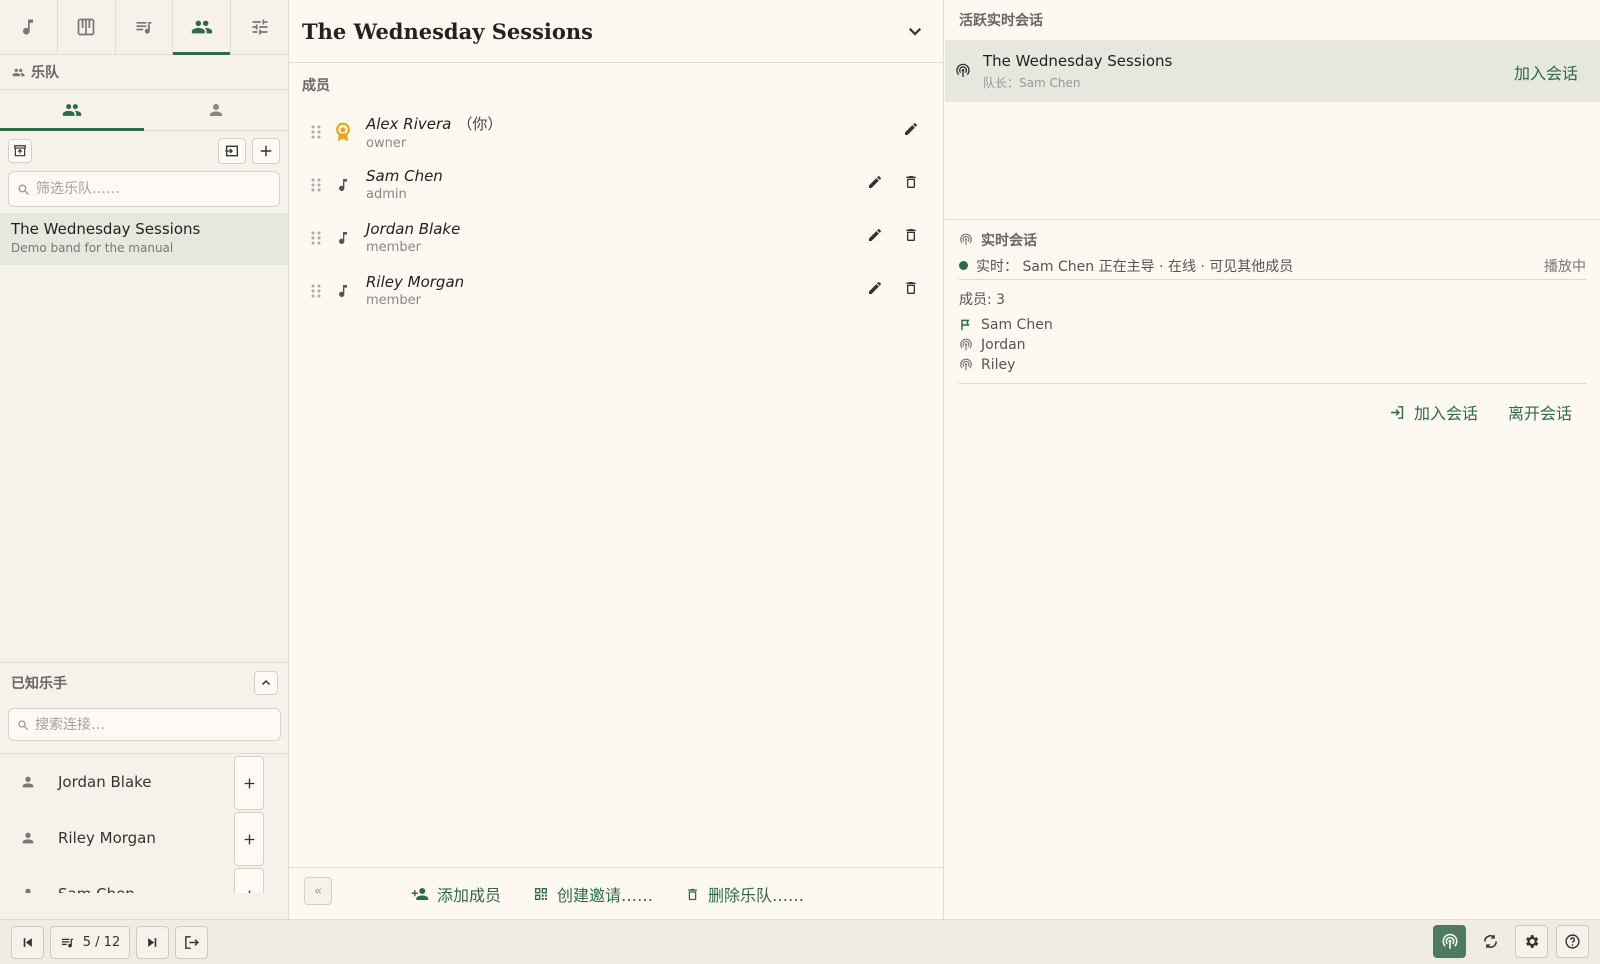 The height and width of the screenshot is (964, 1600). Describe the element at coordinates (1078, 60) in the screenshot. I see `session-name: The Wednesday Sessions` at that location.